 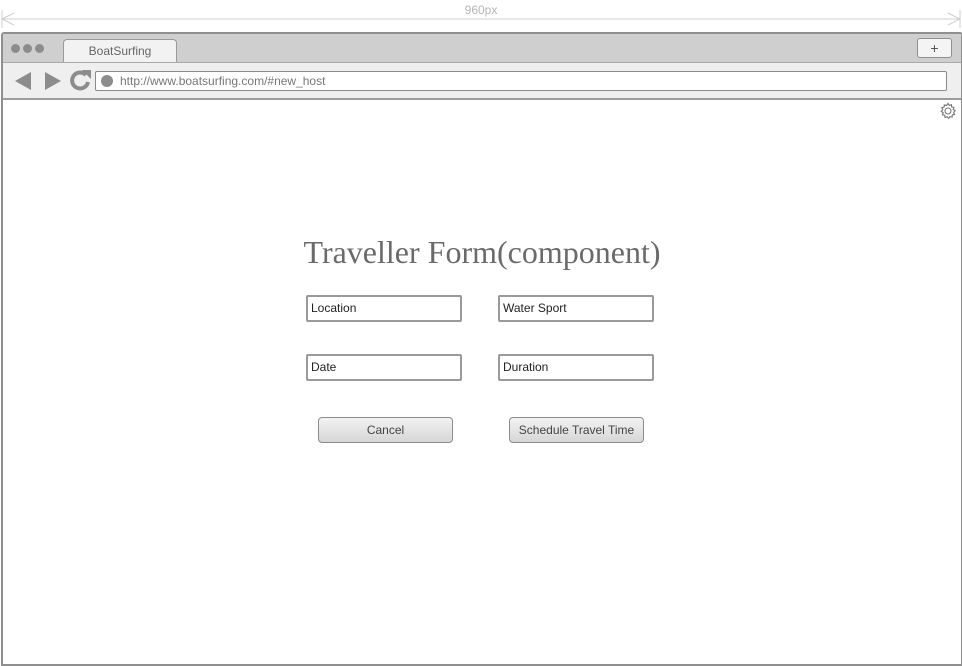 What do you see at coordinates (53, 81) in the screenshot?
I see `forward-arrow-icon` at bounding box center [53, 81].